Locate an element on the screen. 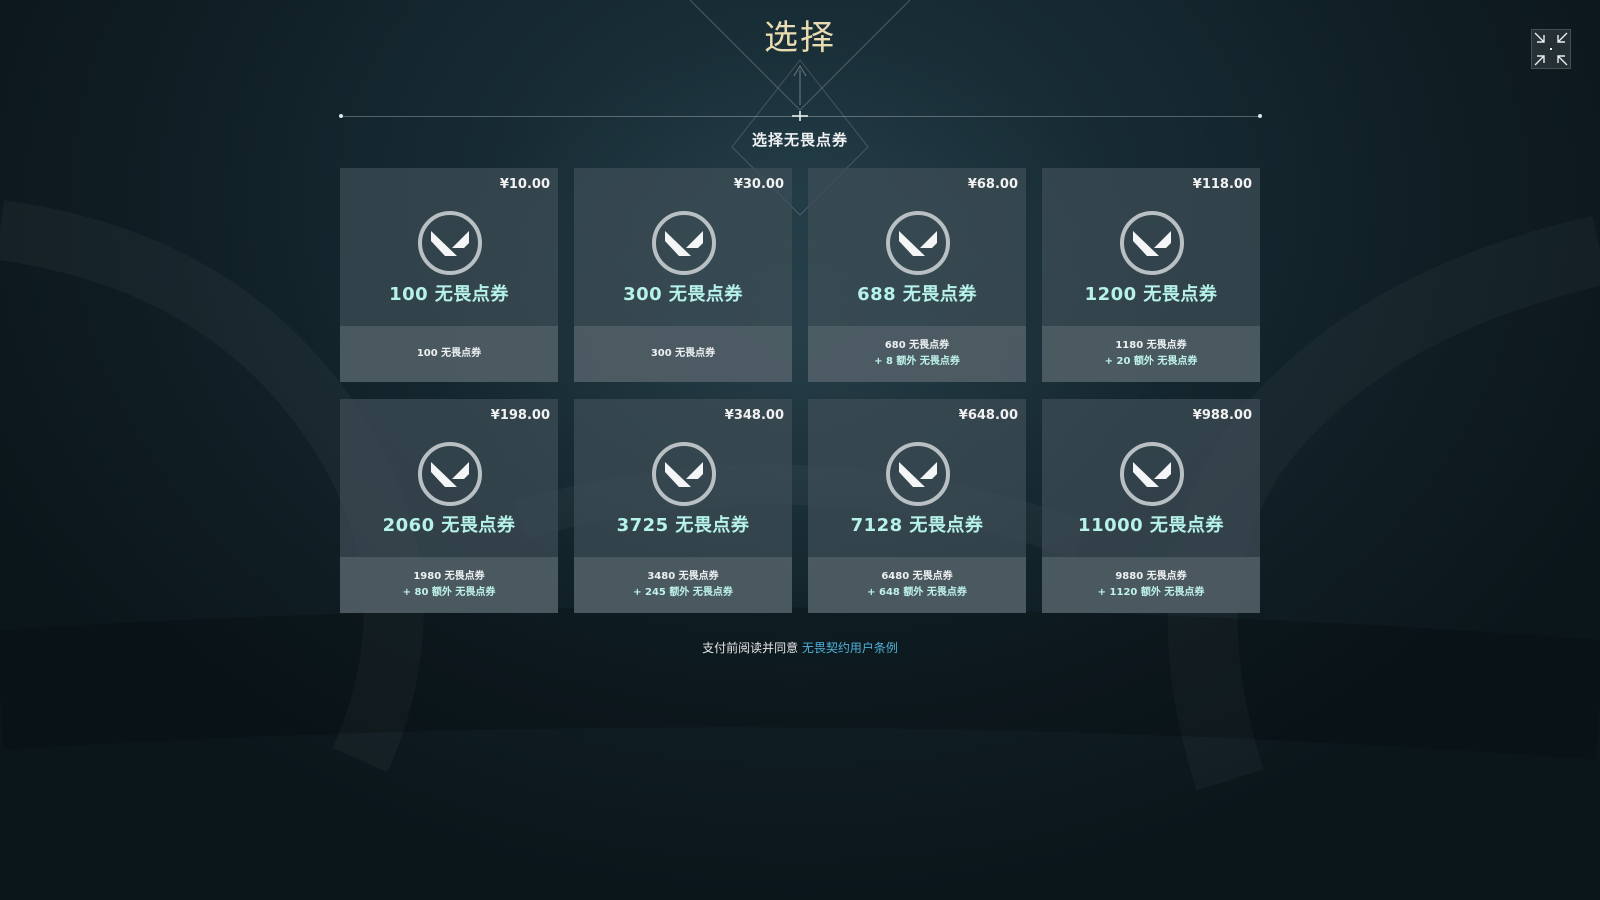  offer-base-amount: 300 无畏点券 is located at coordinates (683, 353).